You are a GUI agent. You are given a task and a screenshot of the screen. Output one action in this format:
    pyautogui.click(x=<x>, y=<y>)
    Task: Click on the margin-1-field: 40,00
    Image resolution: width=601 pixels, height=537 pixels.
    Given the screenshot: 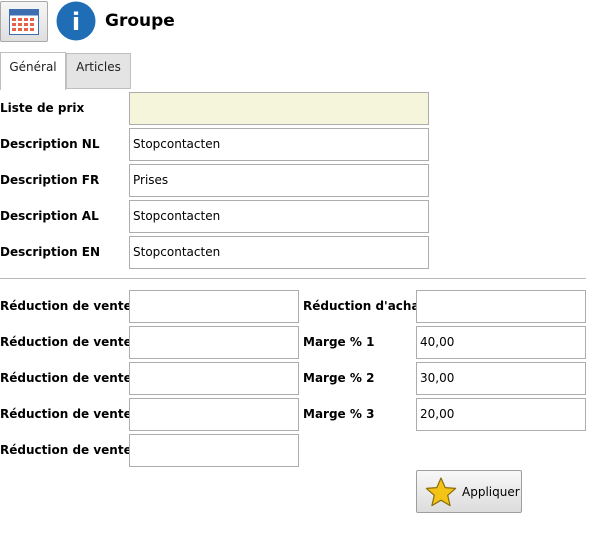 What is the action you would take?
    pyautogui.click(x=501, y=342)
    